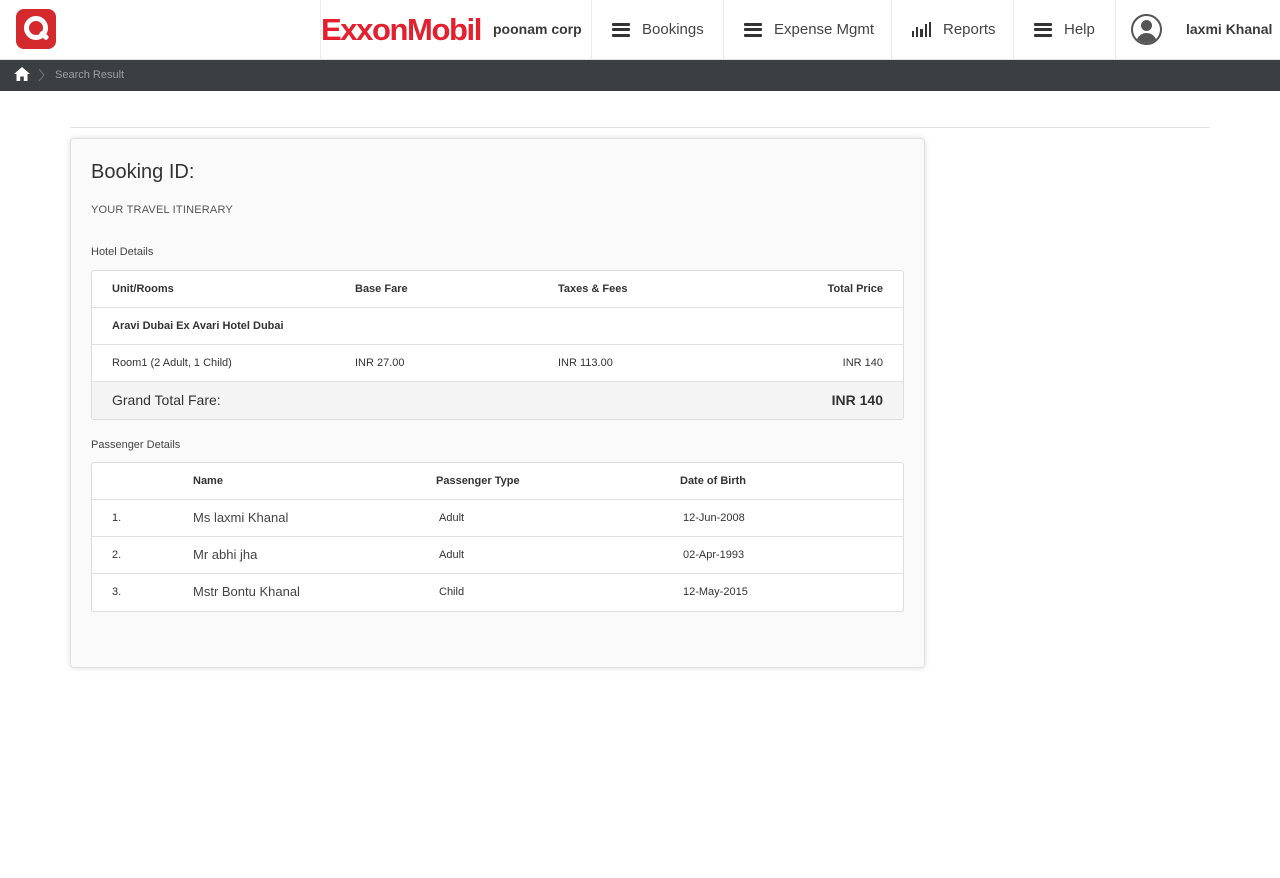 This screenshot has width=1280, height=878. Describe the element at coordinates (198, 326) in the screenshot. I see `hotel-name: Aravi Dubai Ex Avari Hotel Dubai` at that location.